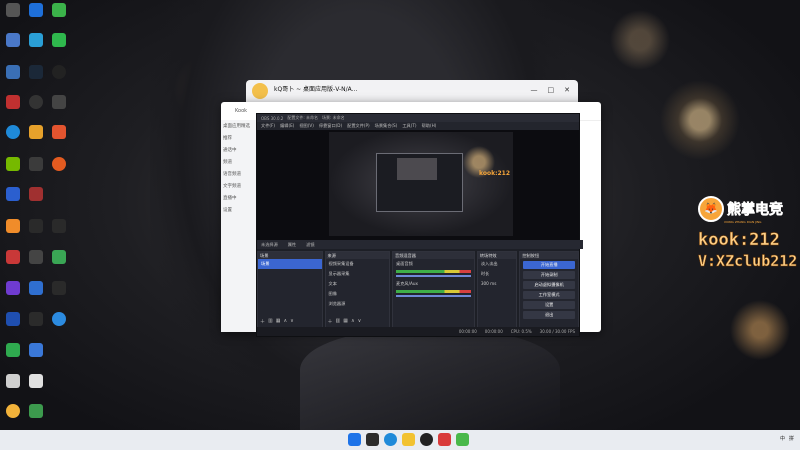 The image size is (800, 450). Describe the element at coordinates (240, 198) in the screenshot. I see `kook-sidebar-item: 直播中` at that location.